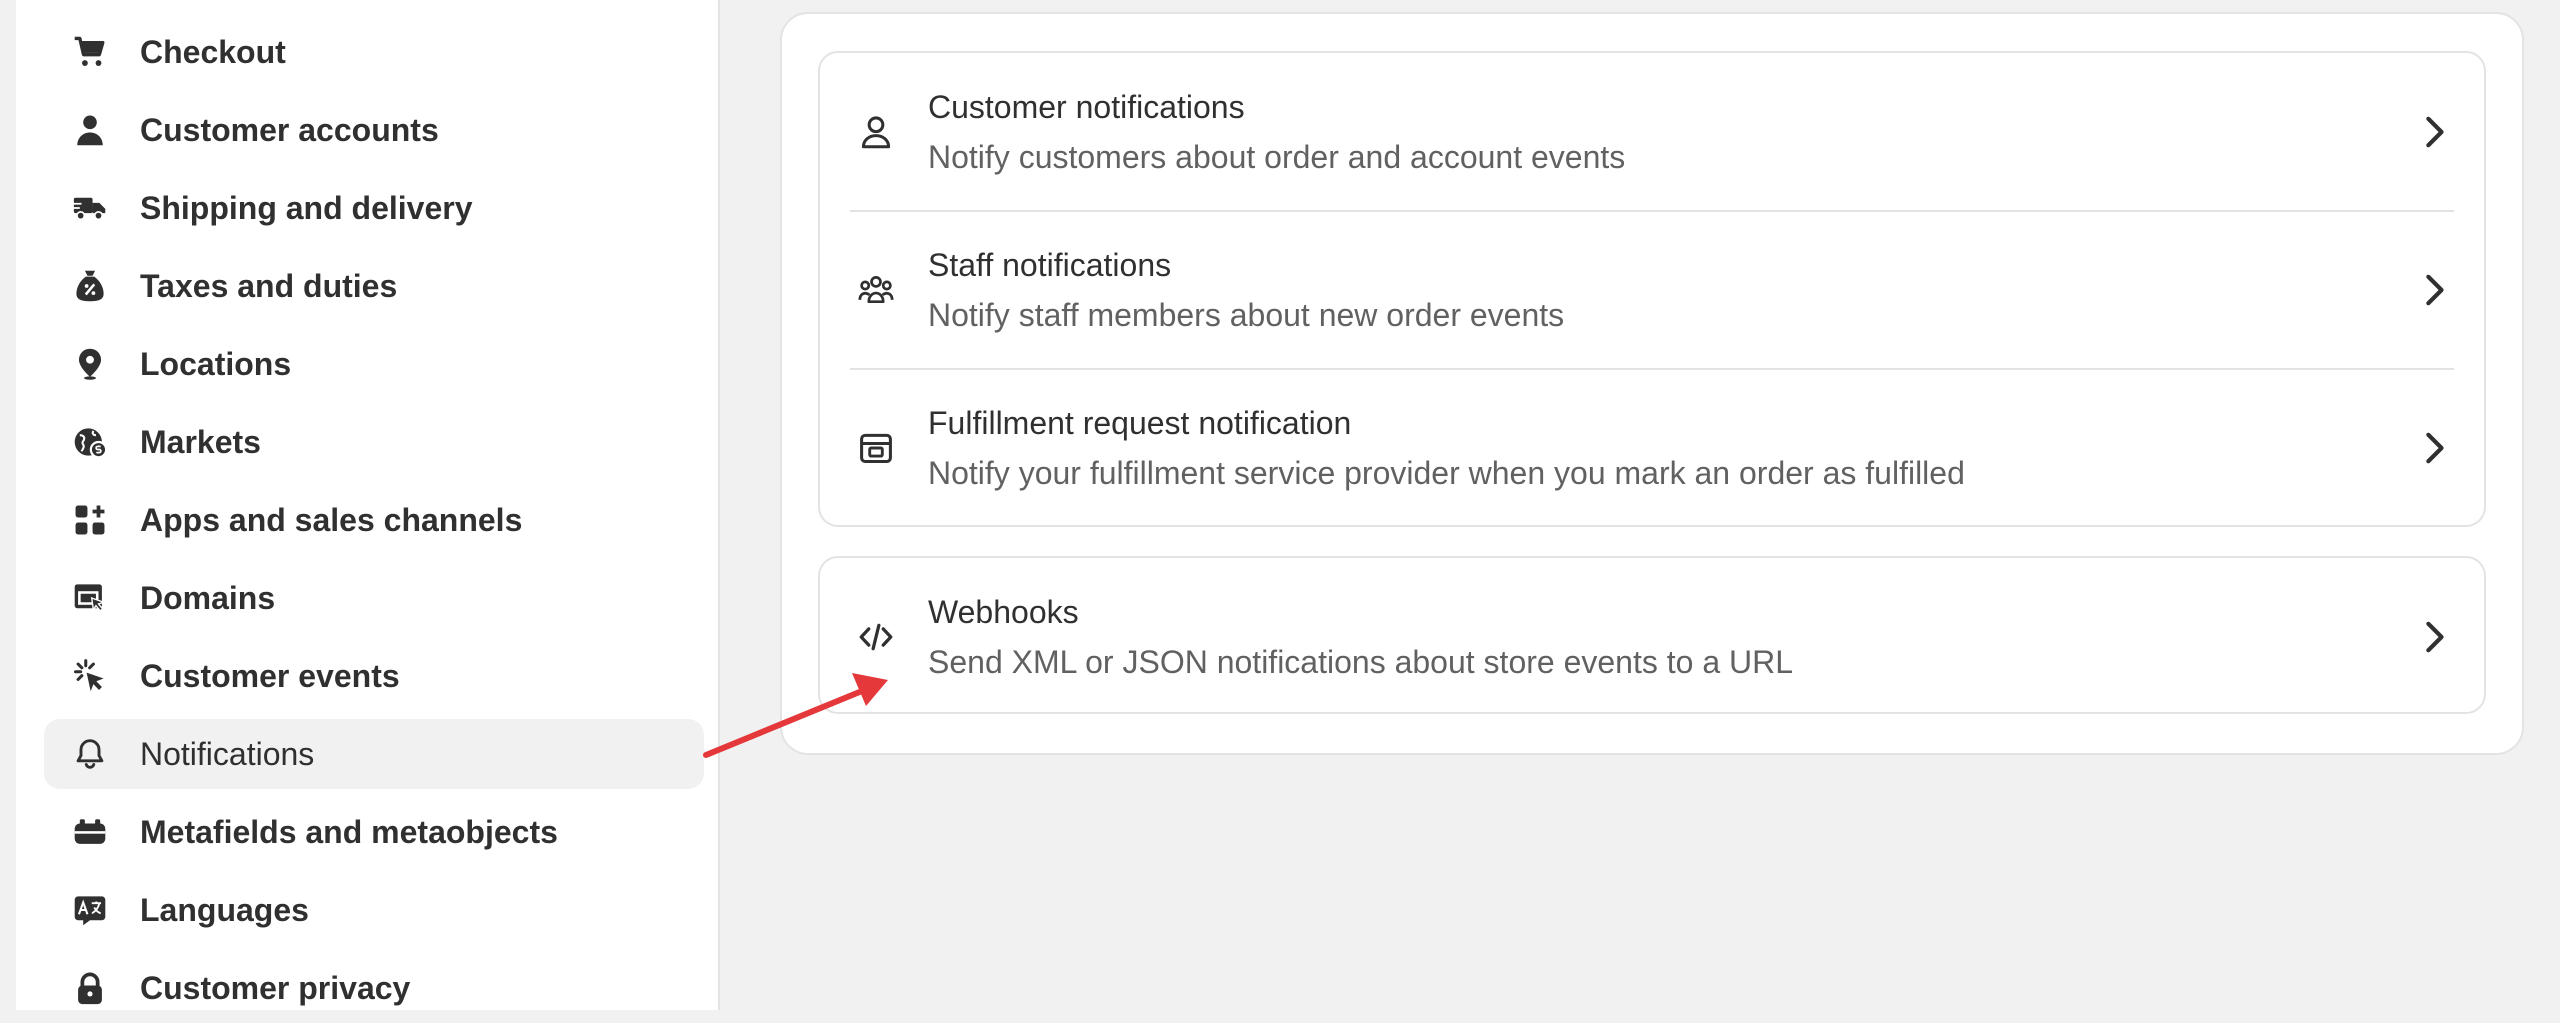 The height and width of the screenshot is (1023, 2560). I want to click on sidebar-item-label: Taxes and duties, so click(269, 286).